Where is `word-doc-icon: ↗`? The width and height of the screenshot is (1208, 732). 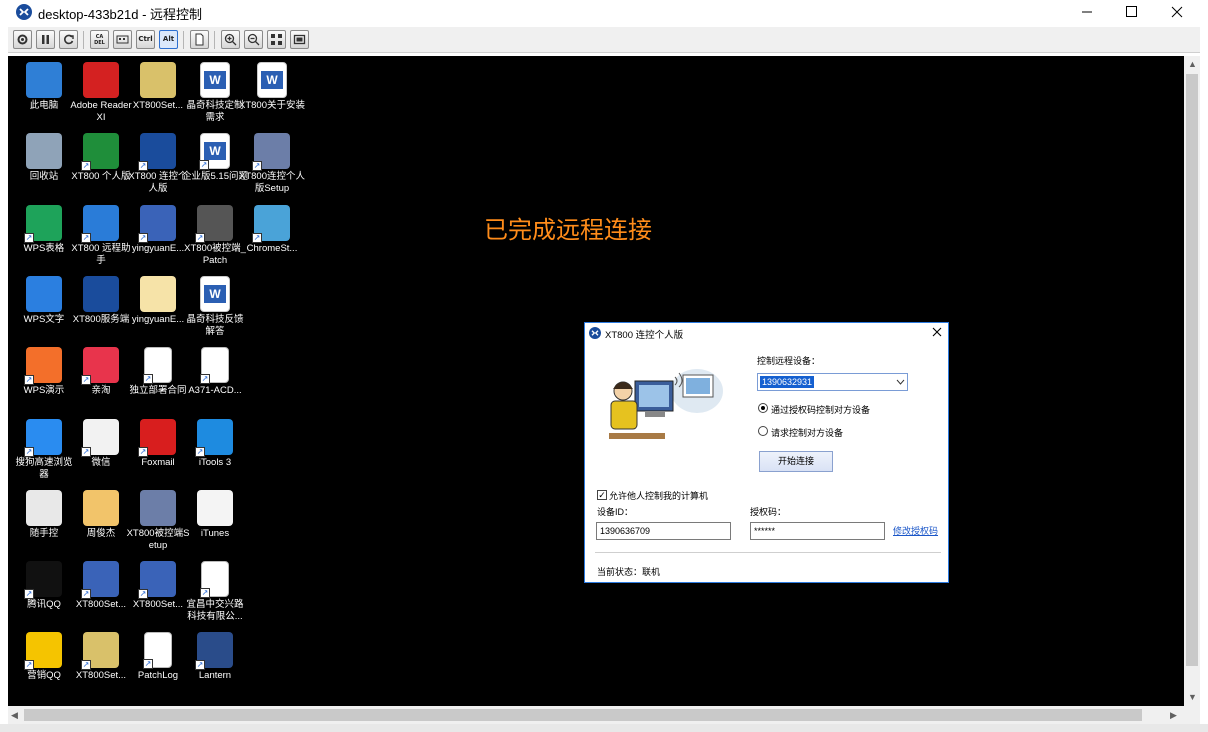
word-doc-icon: ↗ is located at coordinates (214, 152).